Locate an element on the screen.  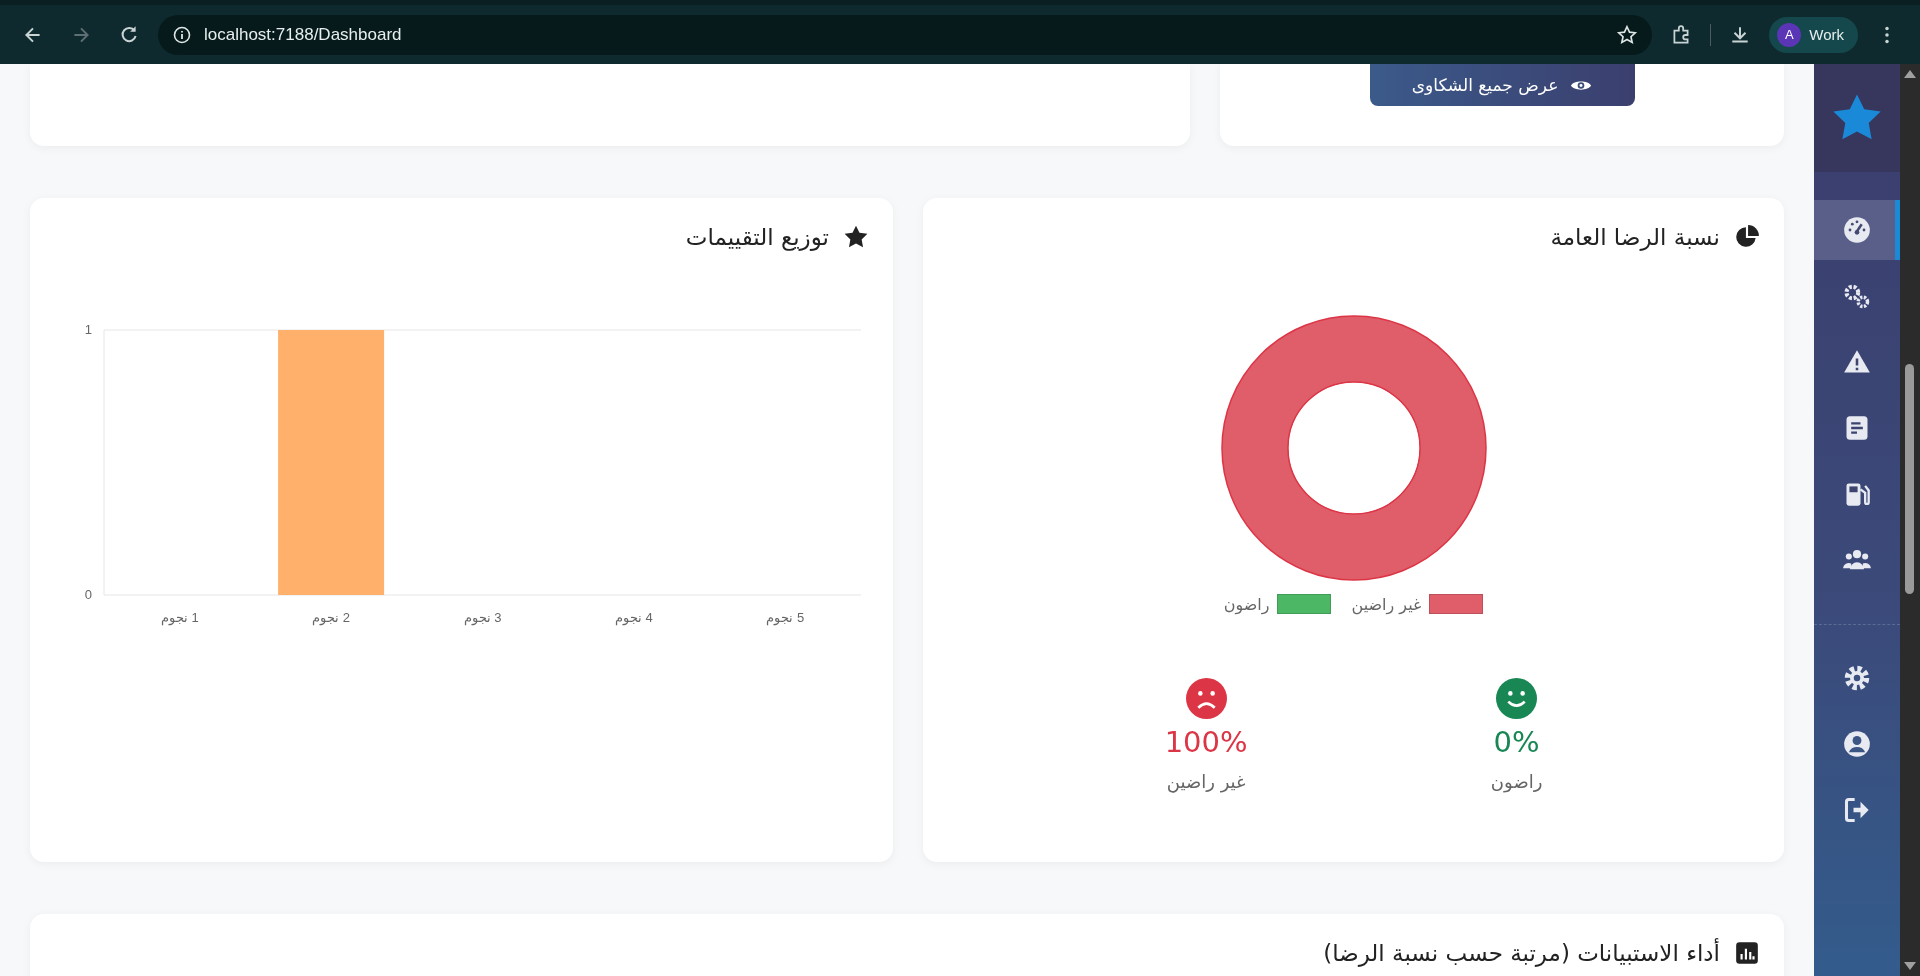
info-icon is located at coordinates (182, 34).